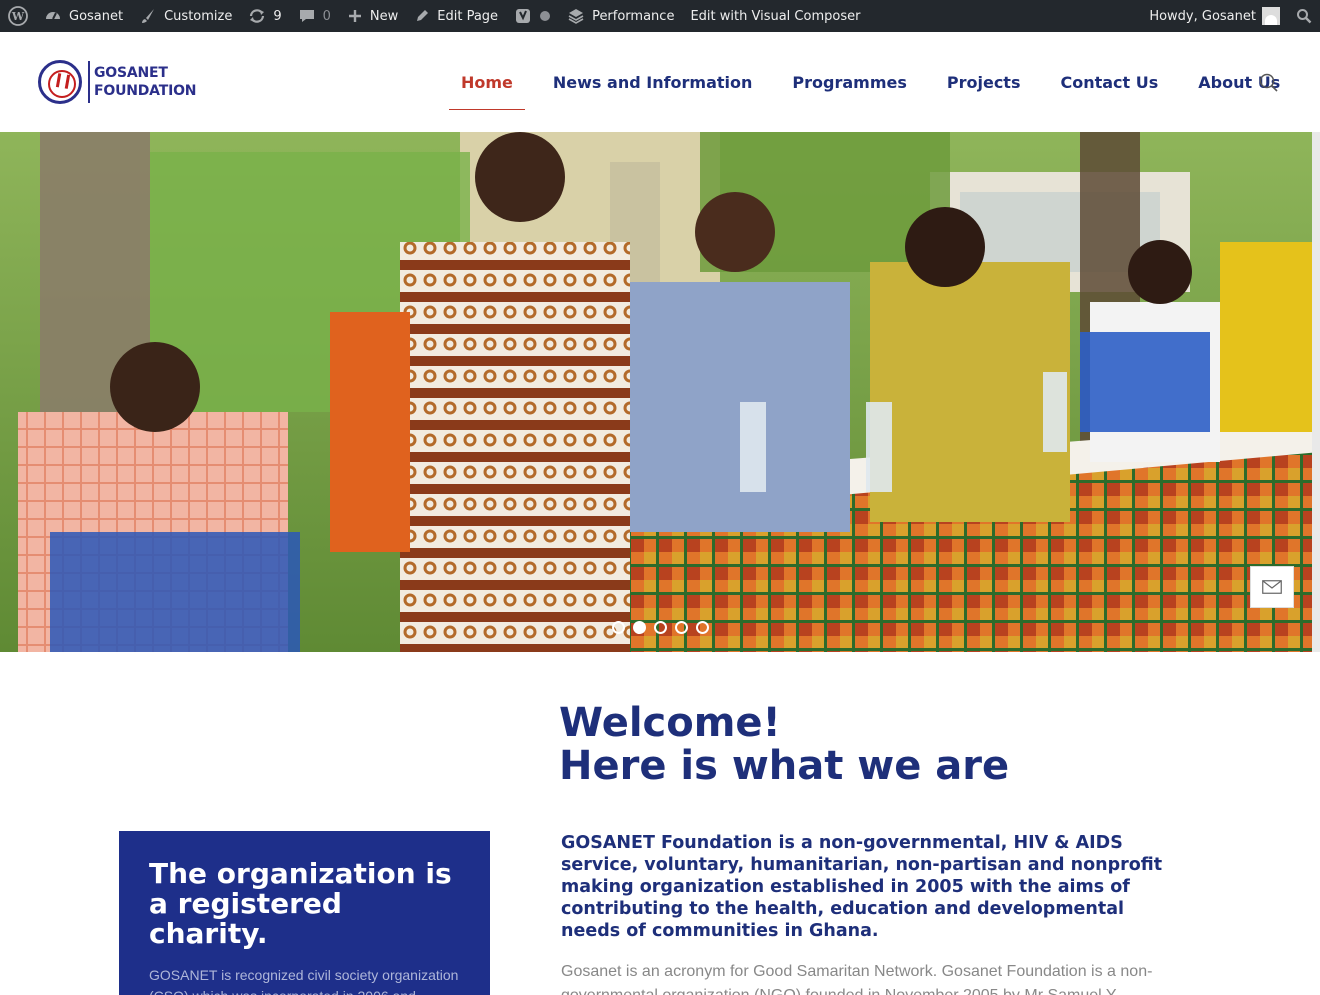  What do you see at coordinates (653, 82) in the screenshot?
I see `nav-item-news: News and Information` at bounding box center [653, 82].